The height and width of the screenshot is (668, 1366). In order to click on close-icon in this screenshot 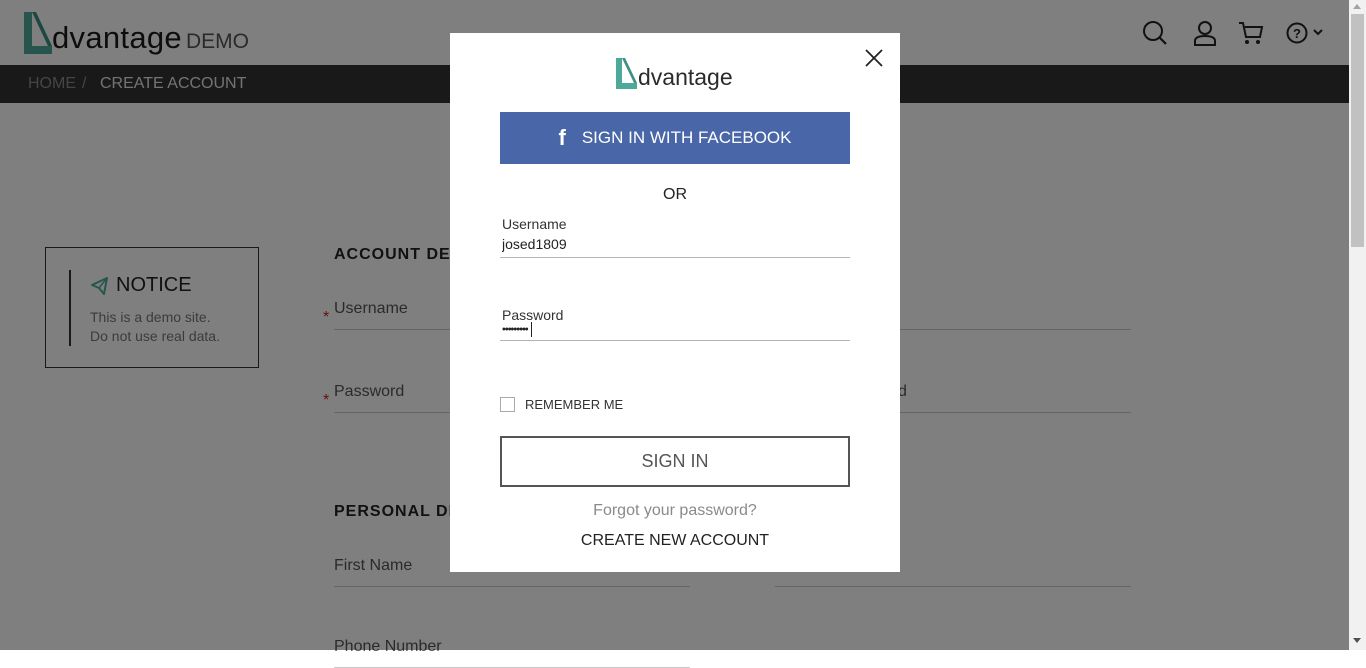, I will do `click(874, 58)`.